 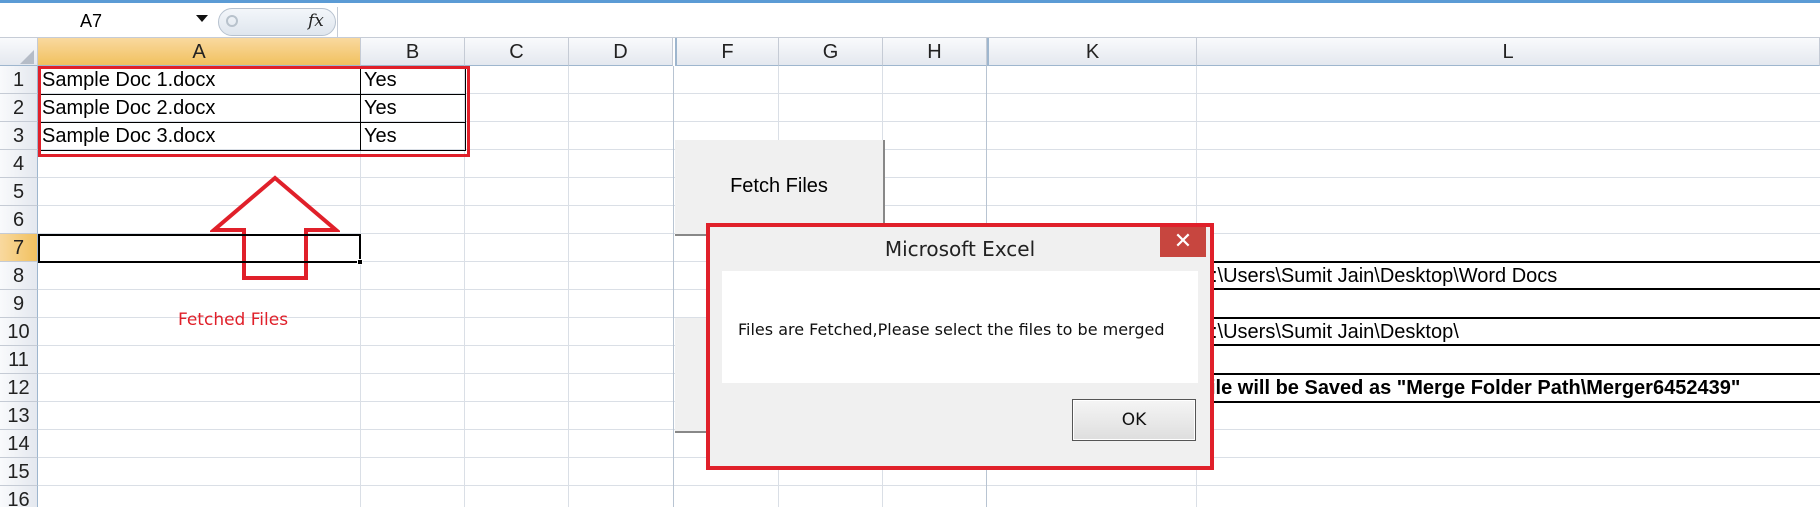 What do you see at coordinates (19, 416) in the screenshot?
I see `row-header-13: 13` at bounding box center [19, 416].